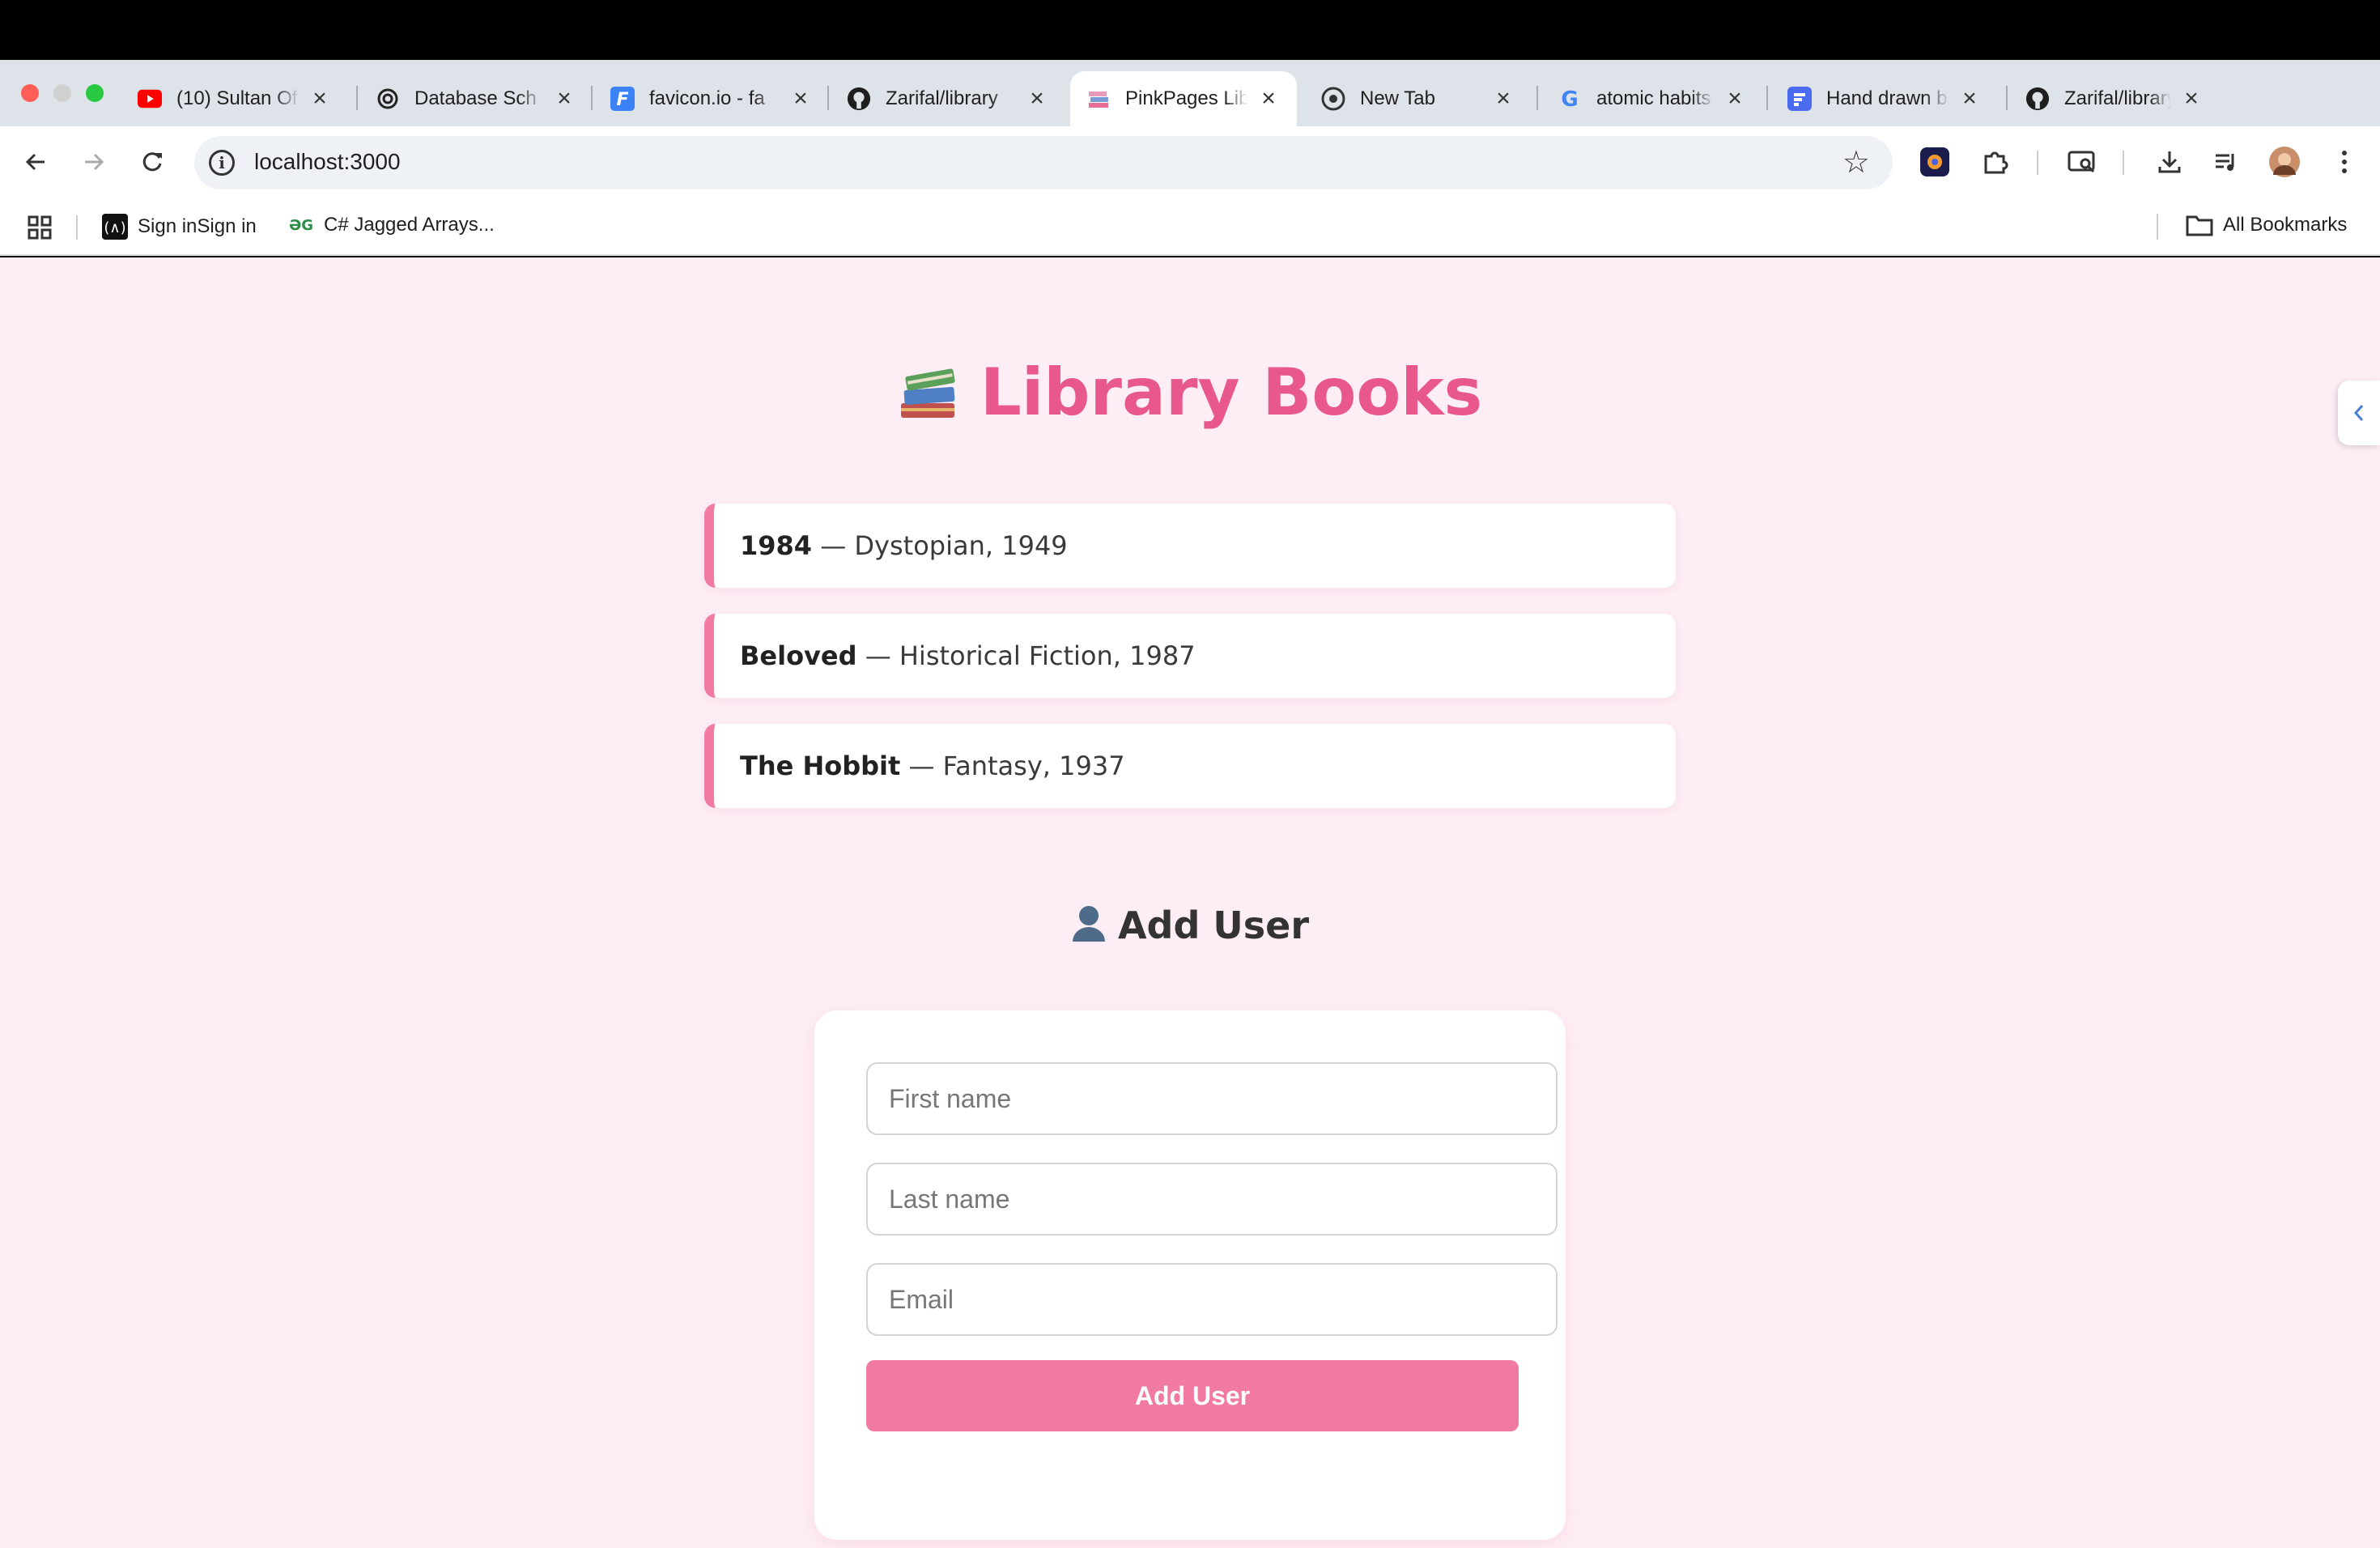 The height and width of the screenshot is (1548, 2380). What do you see at coordinates (1799, 99) in the screenshot?
I see `doc-icon` at bounding box center [1799, 99].